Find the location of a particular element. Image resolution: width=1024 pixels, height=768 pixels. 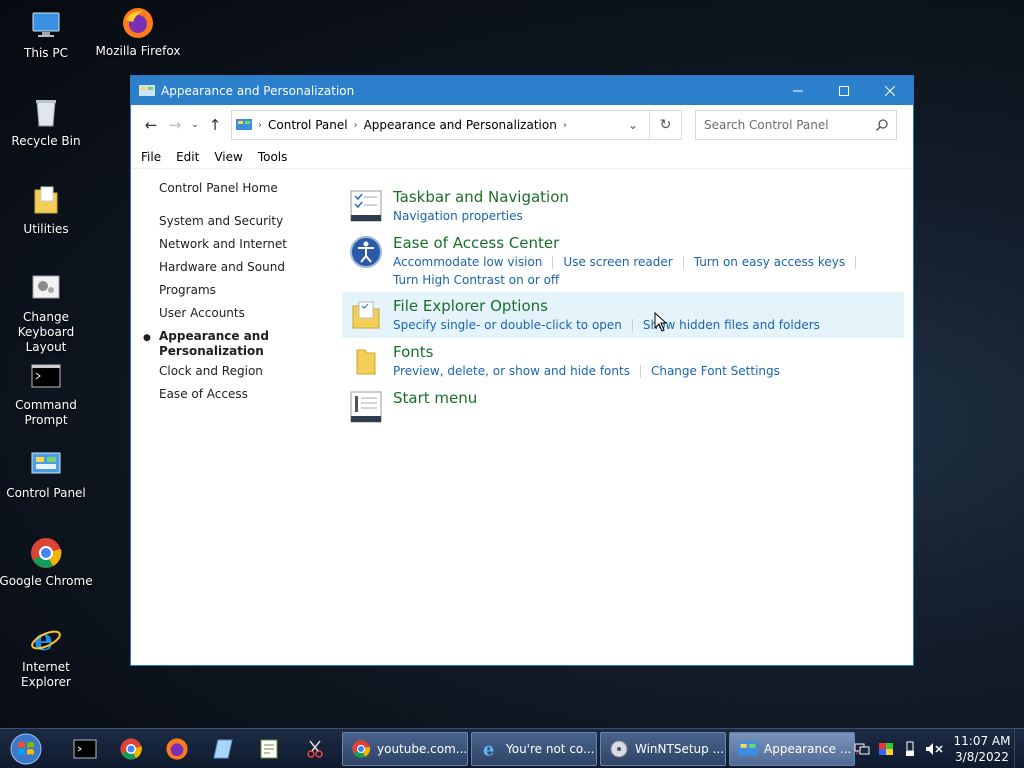

up-button: ↑ is located at coordinates (215, 125).